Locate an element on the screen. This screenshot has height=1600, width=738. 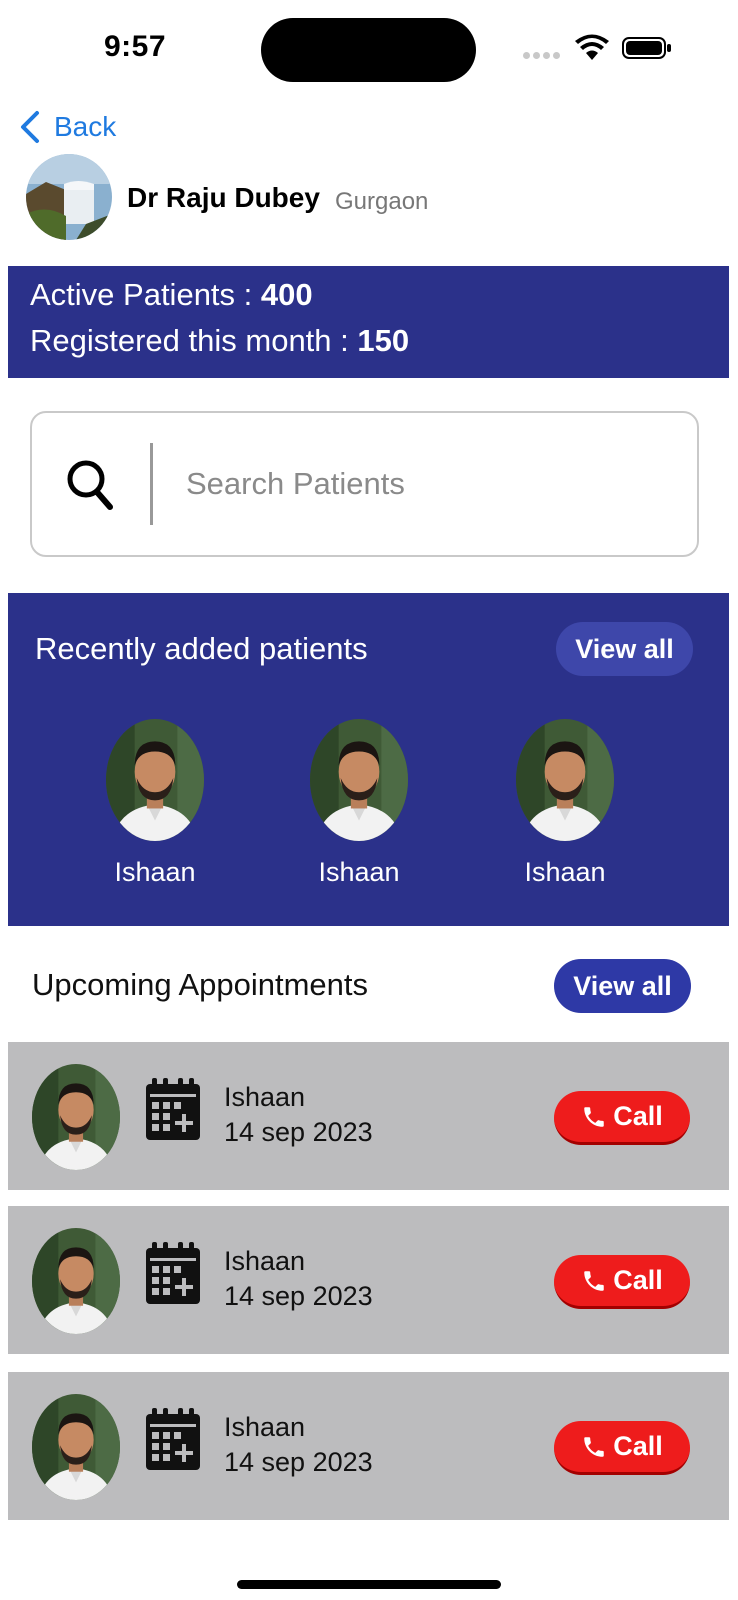
search-divider is located at coordinates (151, 484).